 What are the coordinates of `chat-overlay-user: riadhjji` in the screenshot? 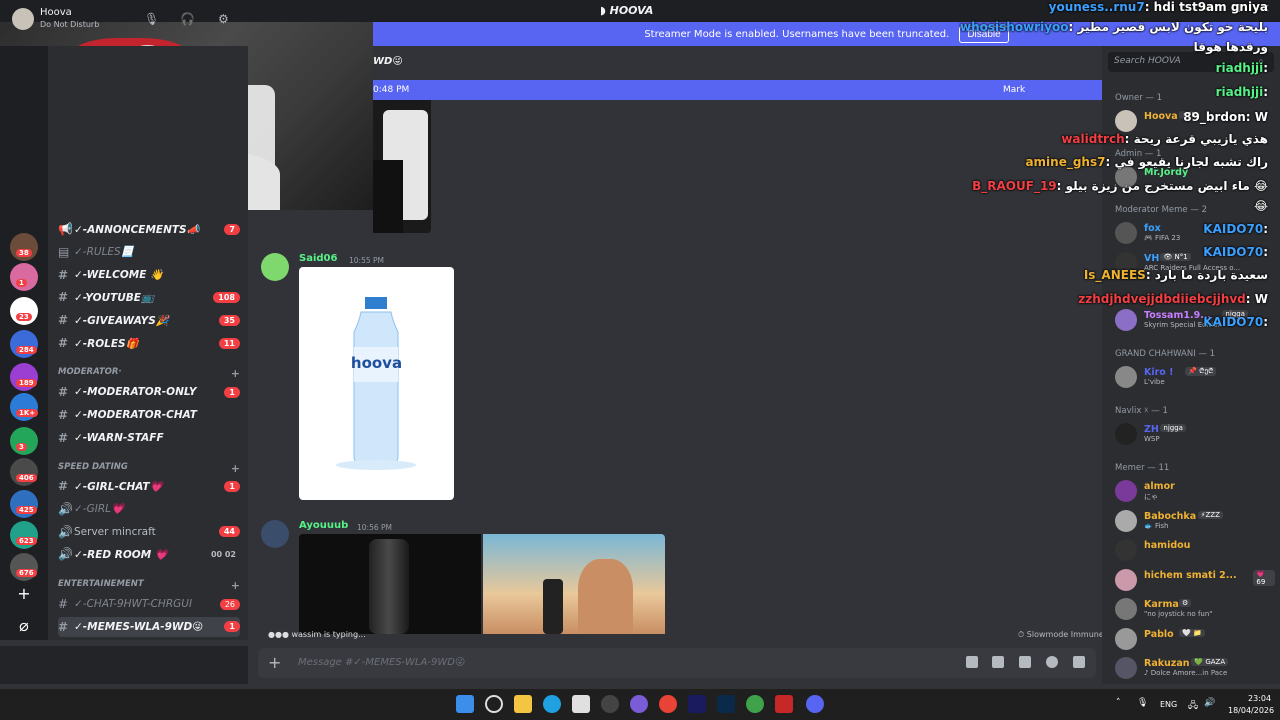 It's located at (1239, 68).